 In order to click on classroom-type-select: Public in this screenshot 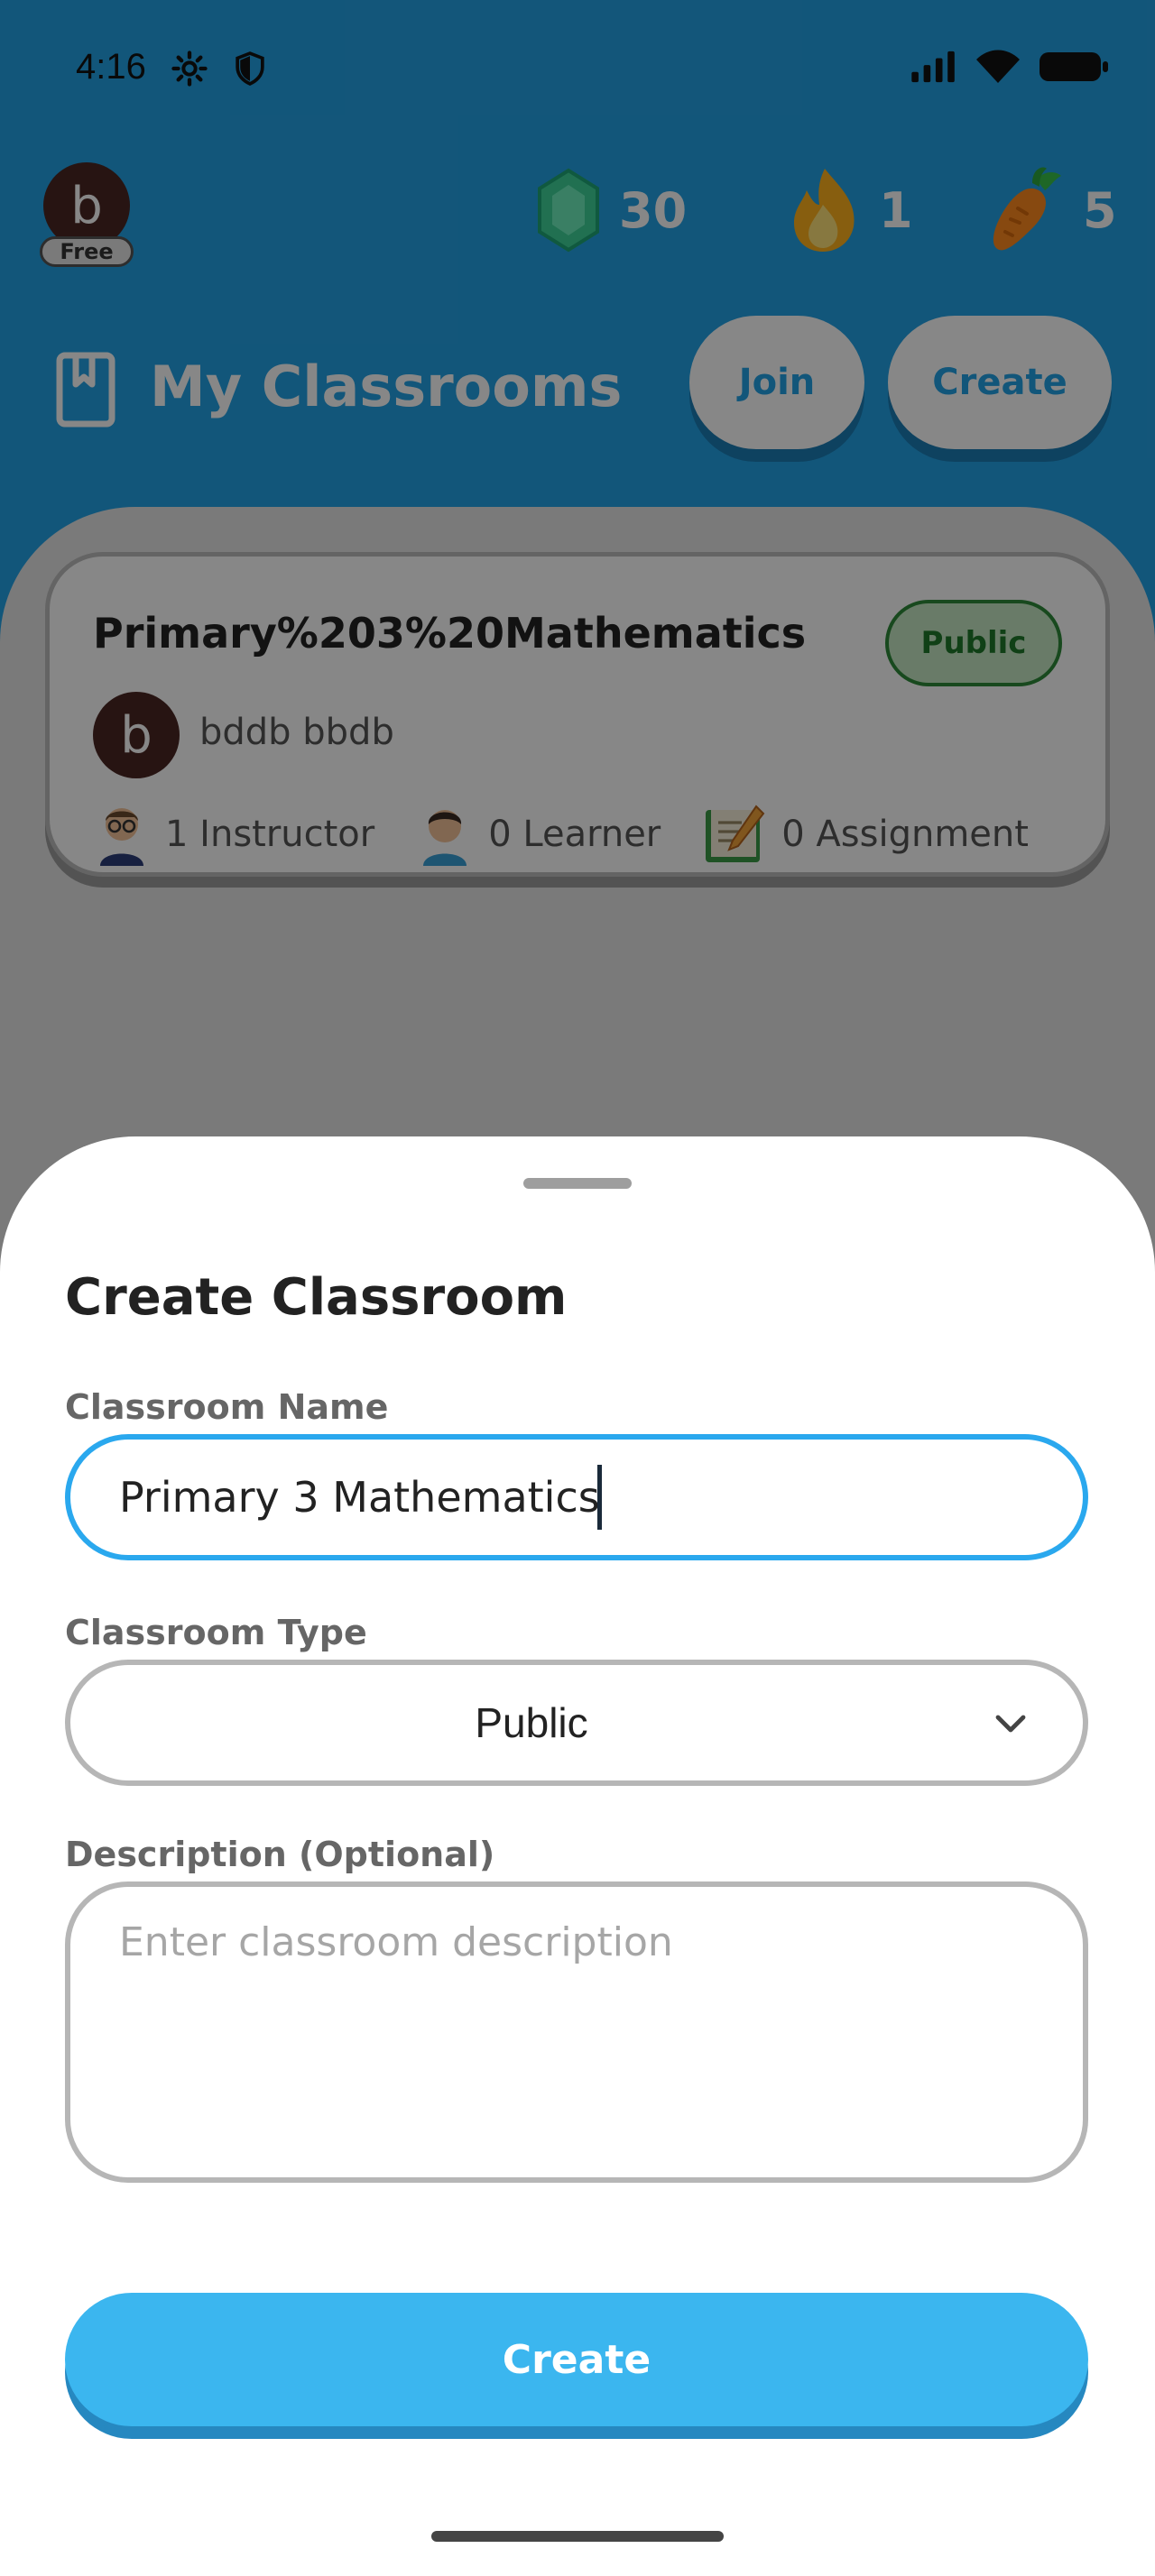, I will do `click(576, 1723)`.